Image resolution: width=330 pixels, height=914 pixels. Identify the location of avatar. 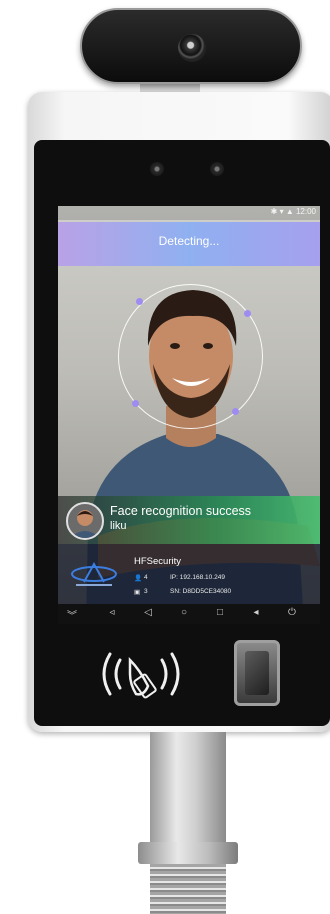
(85, 521).